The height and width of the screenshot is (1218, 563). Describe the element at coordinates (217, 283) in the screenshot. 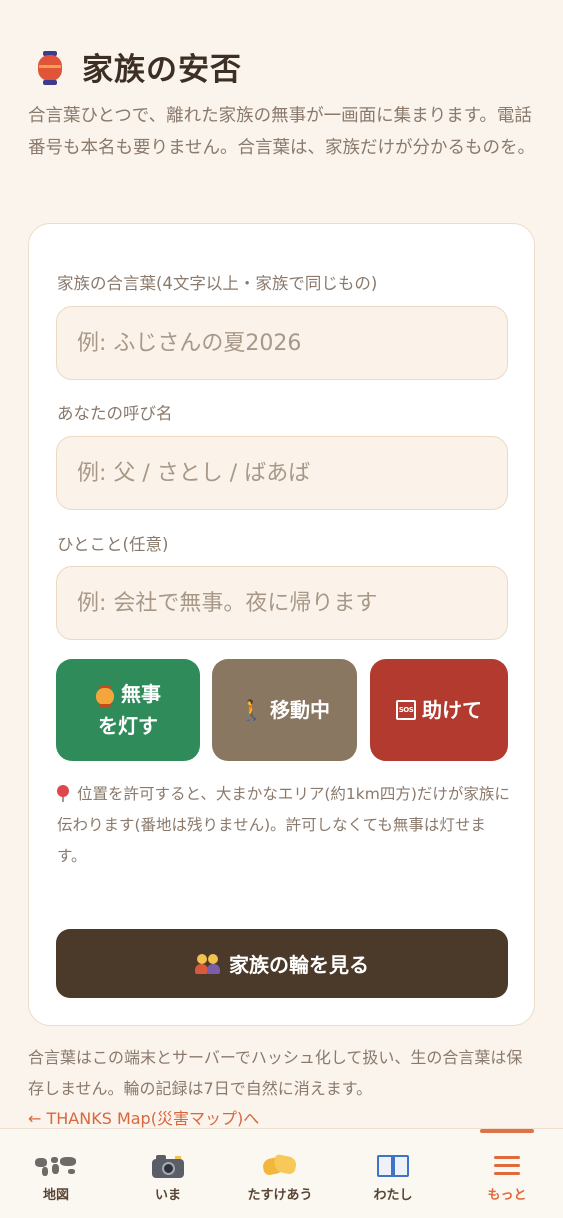

I see `passphrase-label: 家族の合言葉(4文字以上・家族で同じもの)` at that location.